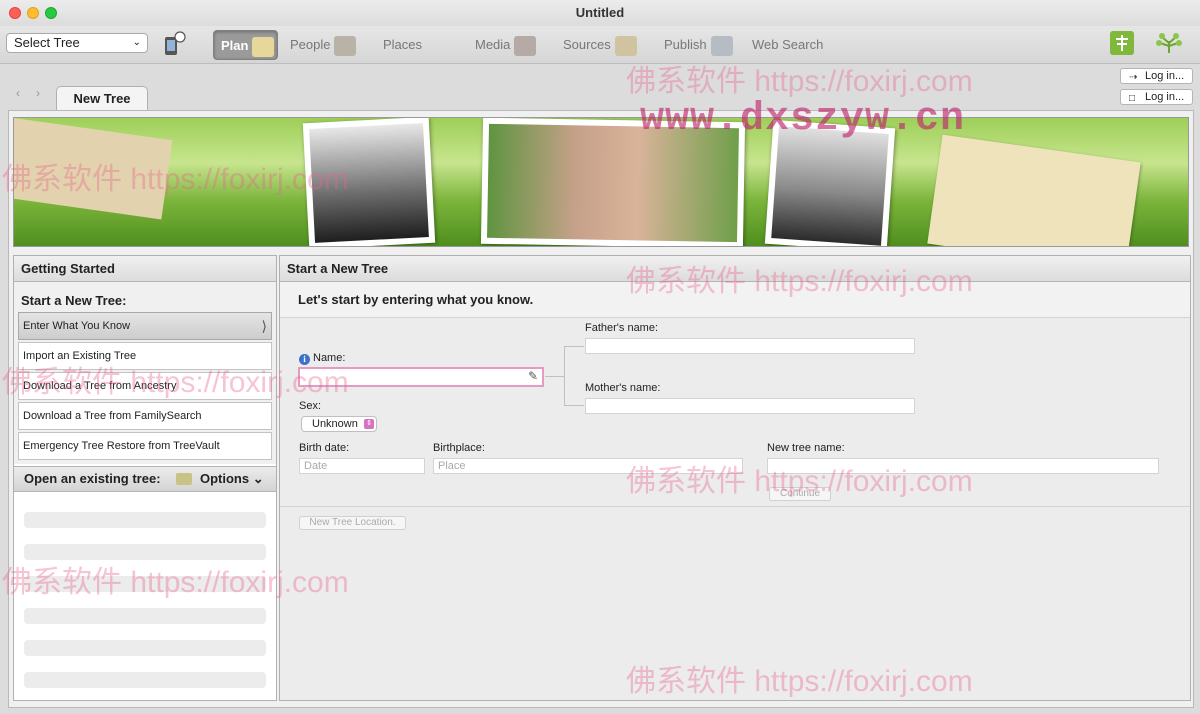 The image size is (1200, 714). Describe the element at coordinates (145, 297) in the screenshot. I see `start-new-tree-label: Start a New Tree:` at that location.